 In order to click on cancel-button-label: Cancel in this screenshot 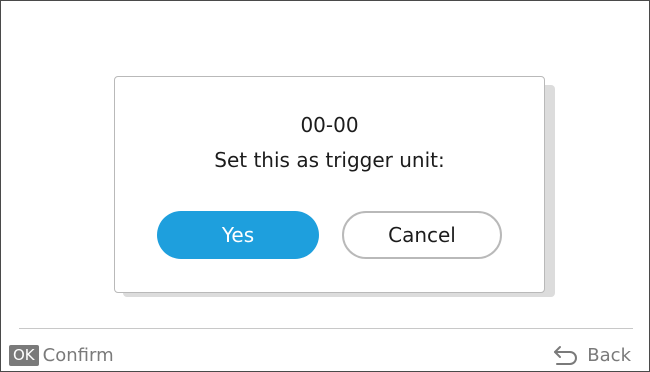, I will do `click(422, 235)`.